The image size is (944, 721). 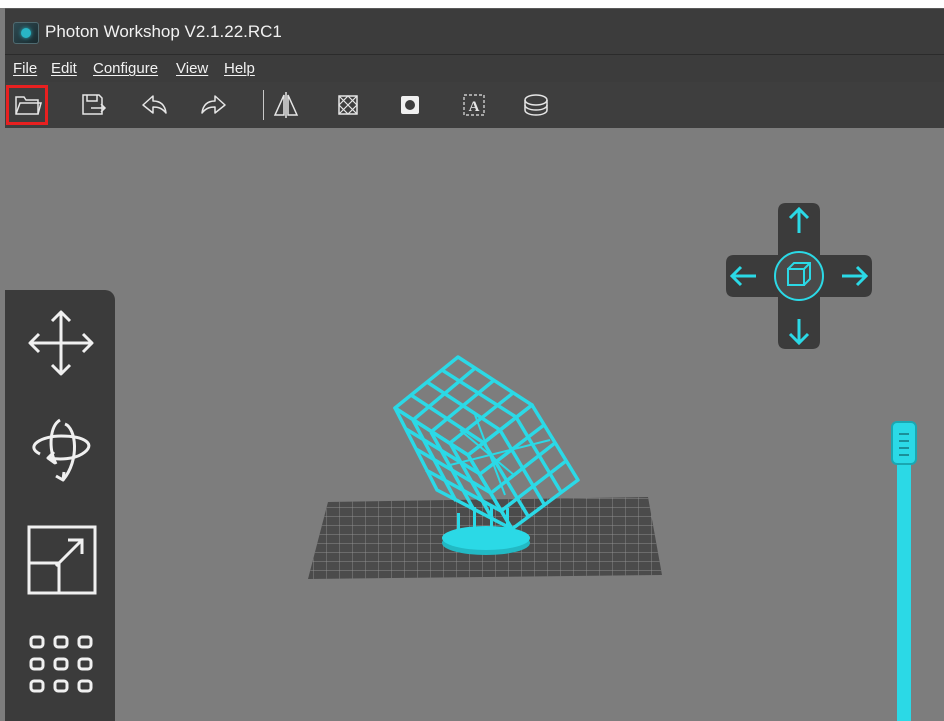 I want to click on move-icon, so click(x=61, y=343).